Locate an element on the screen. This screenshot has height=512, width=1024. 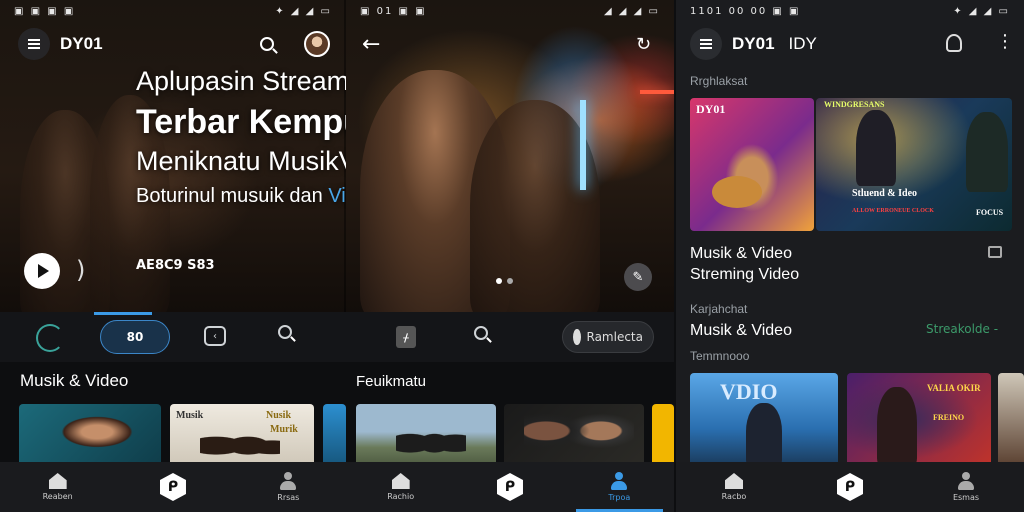
cast-button is located at coordinates (995, 252).